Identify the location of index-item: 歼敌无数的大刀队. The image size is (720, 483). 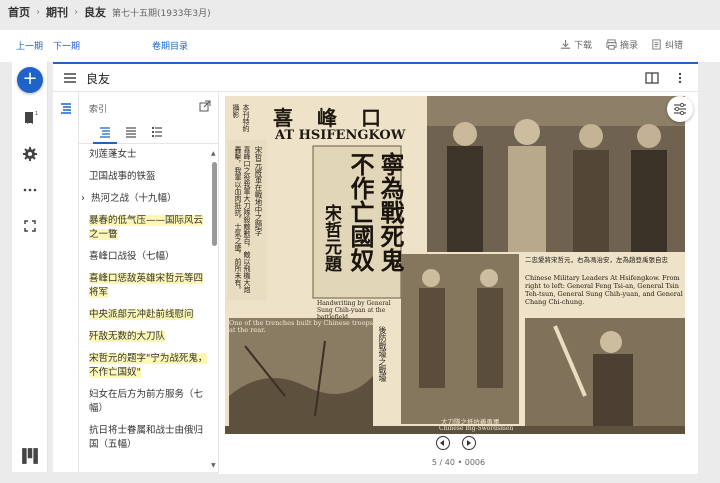
(145, 337).